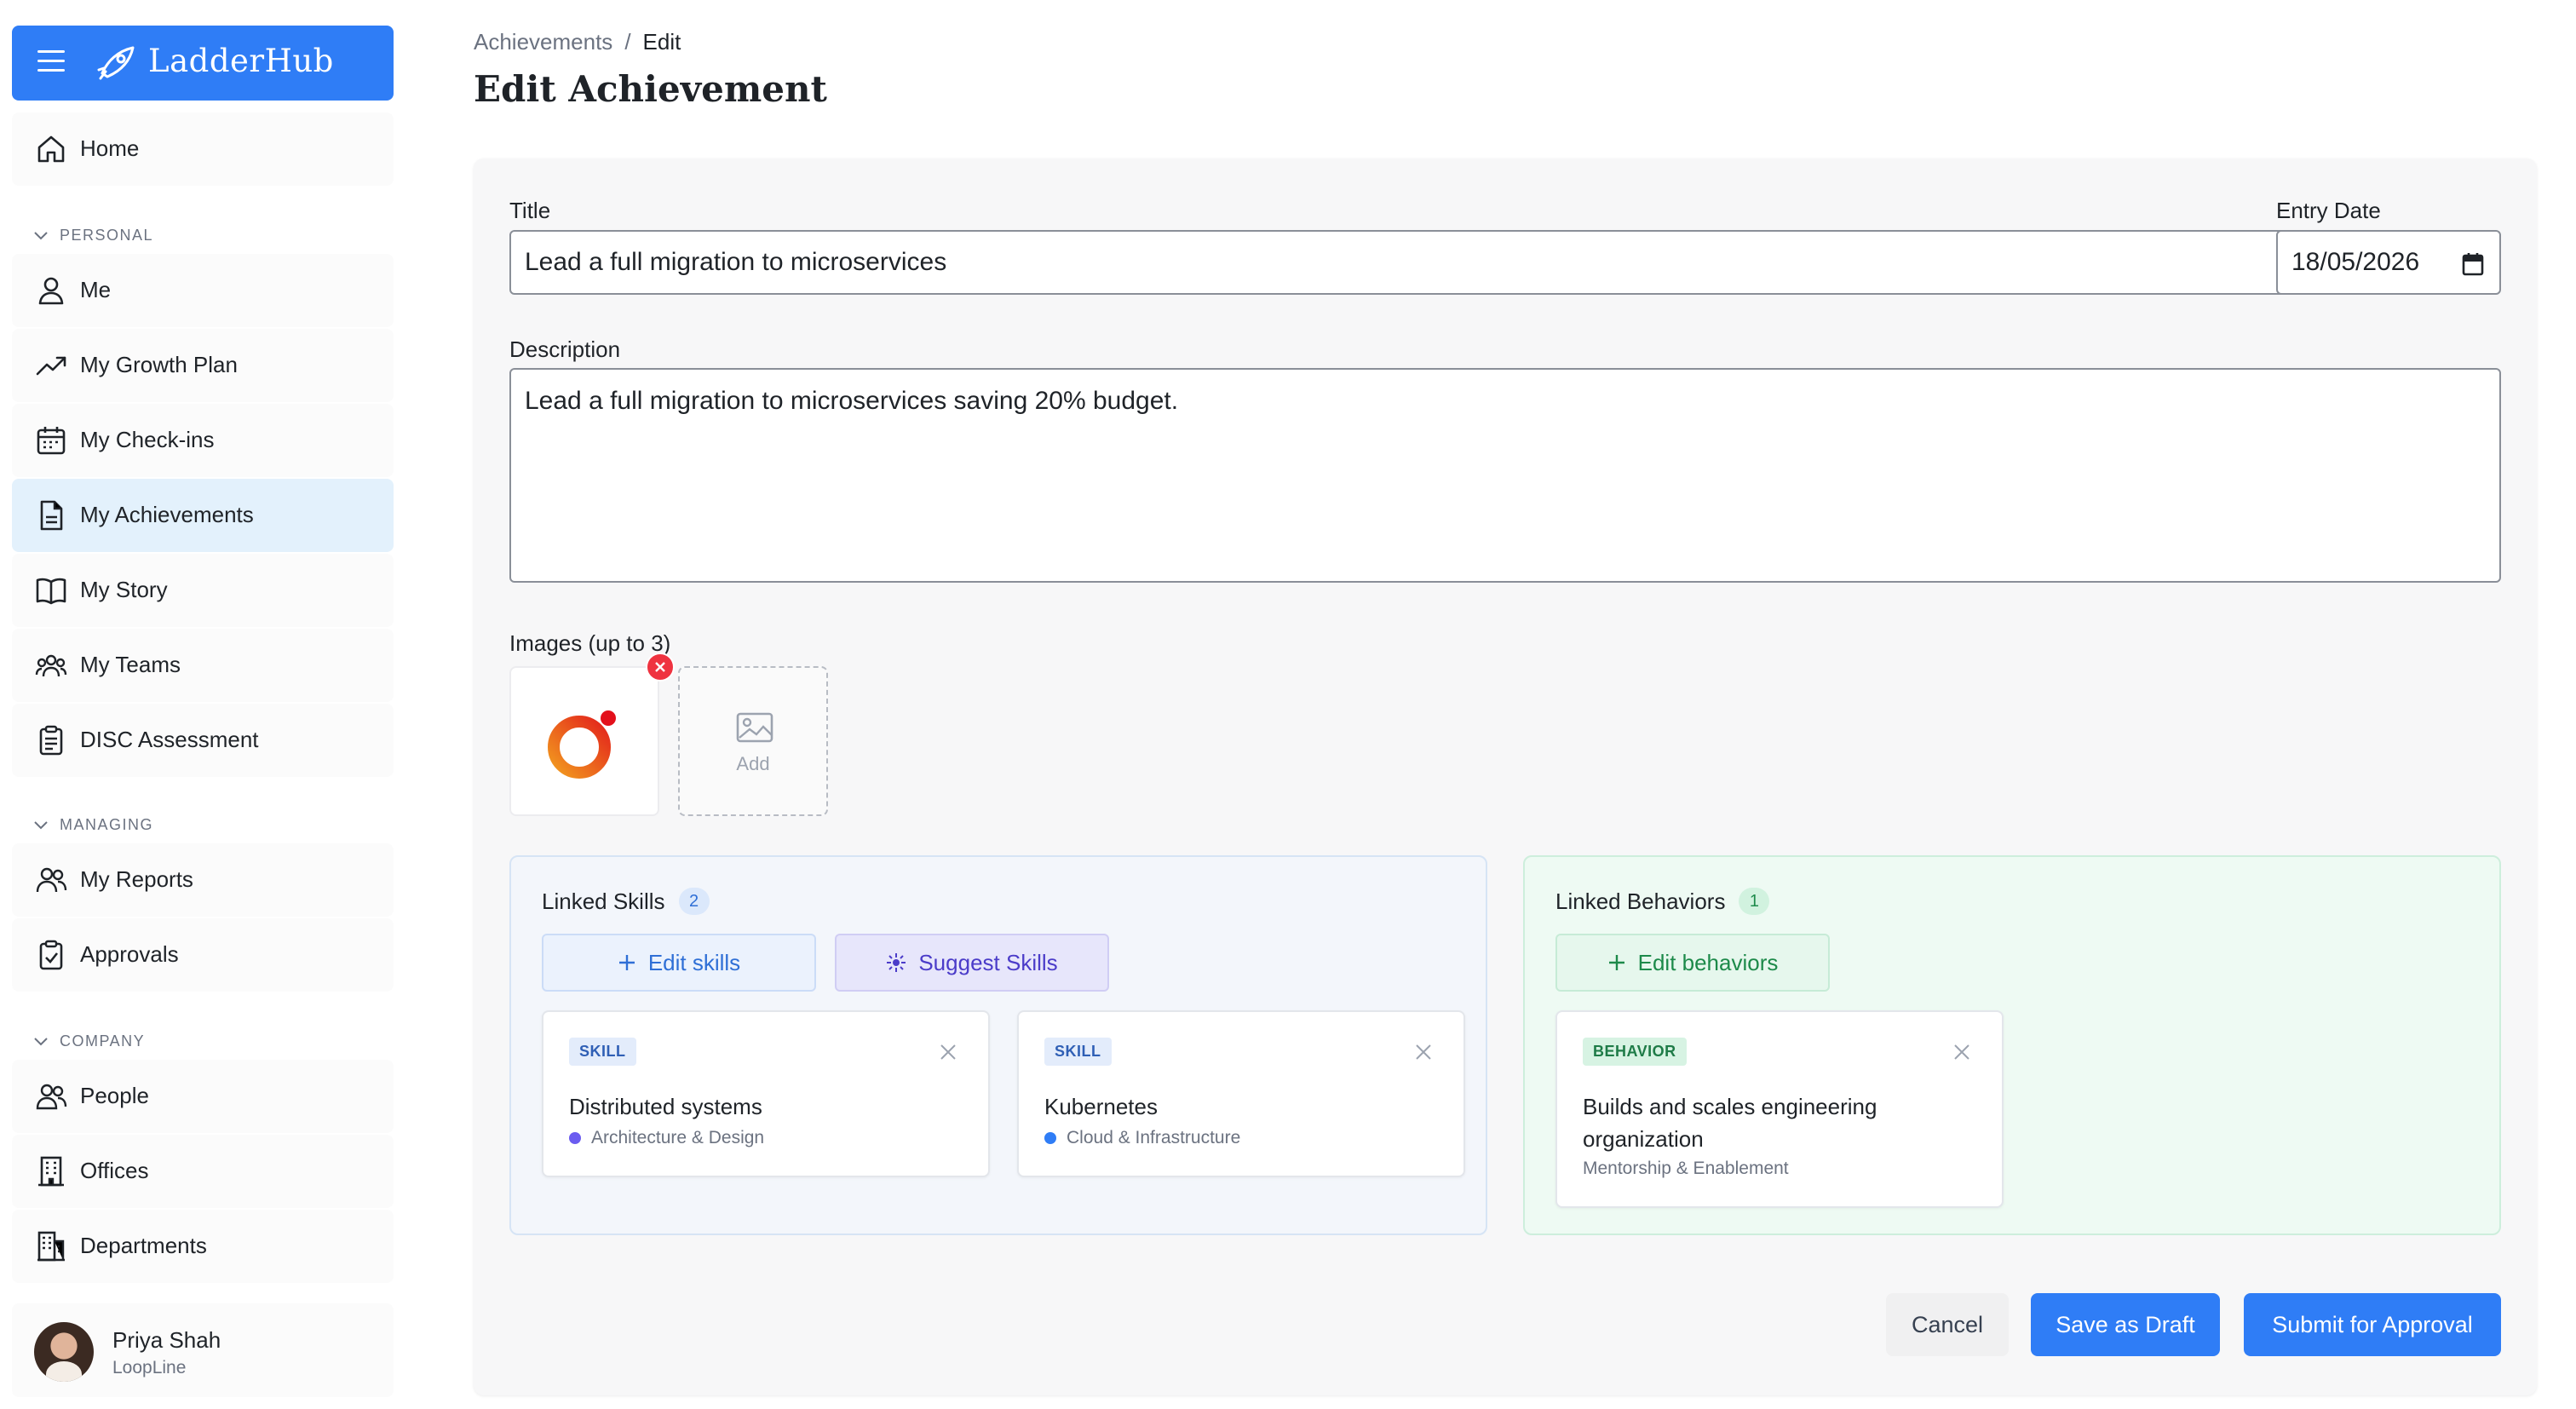  What do you see at coordinates (754, 727) in the screenshot?
I see `image-icon` at bounding box center [754, 727].